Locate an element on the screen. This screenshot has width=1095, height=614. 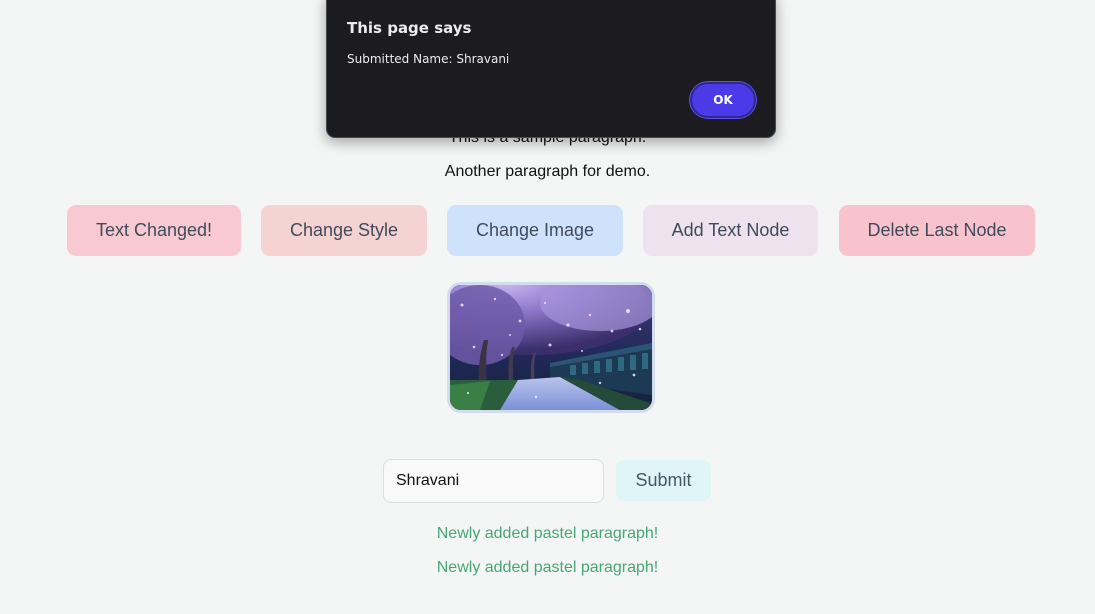
name-input is located at coordinates (493, 481).